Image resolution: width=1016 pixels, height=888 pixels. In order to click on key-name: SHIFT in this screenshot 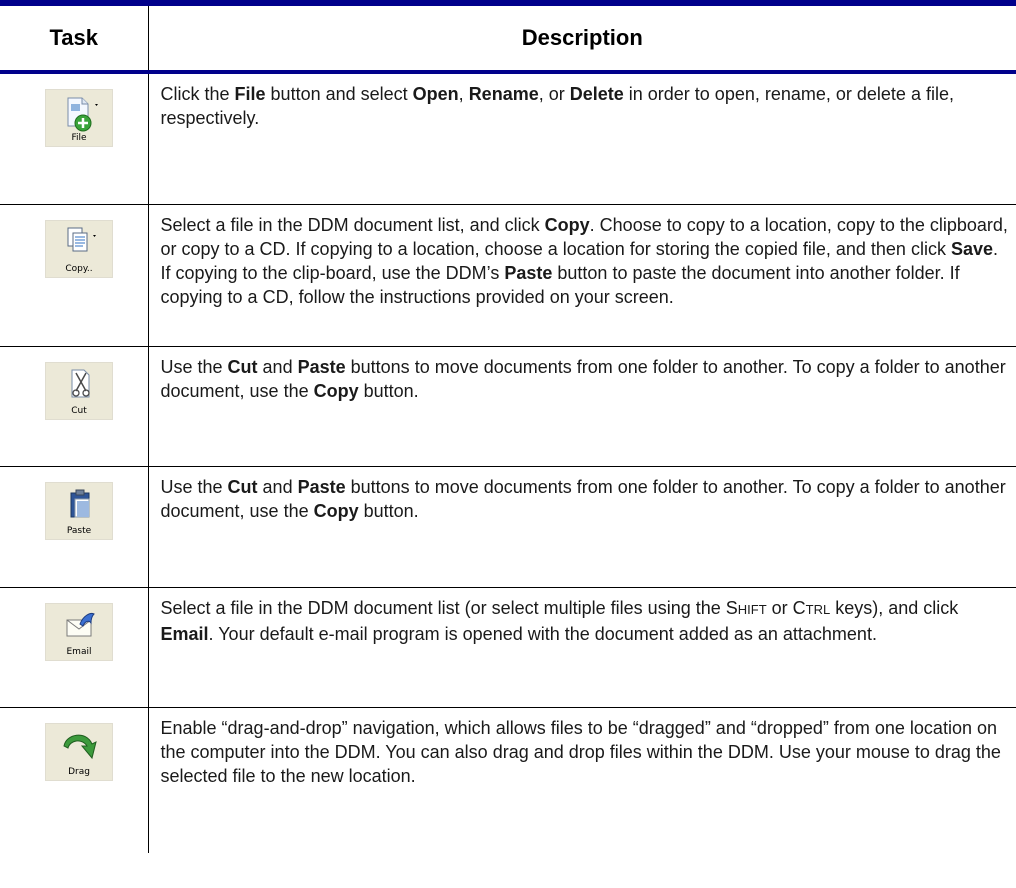, I will do `click(746, 607)`.